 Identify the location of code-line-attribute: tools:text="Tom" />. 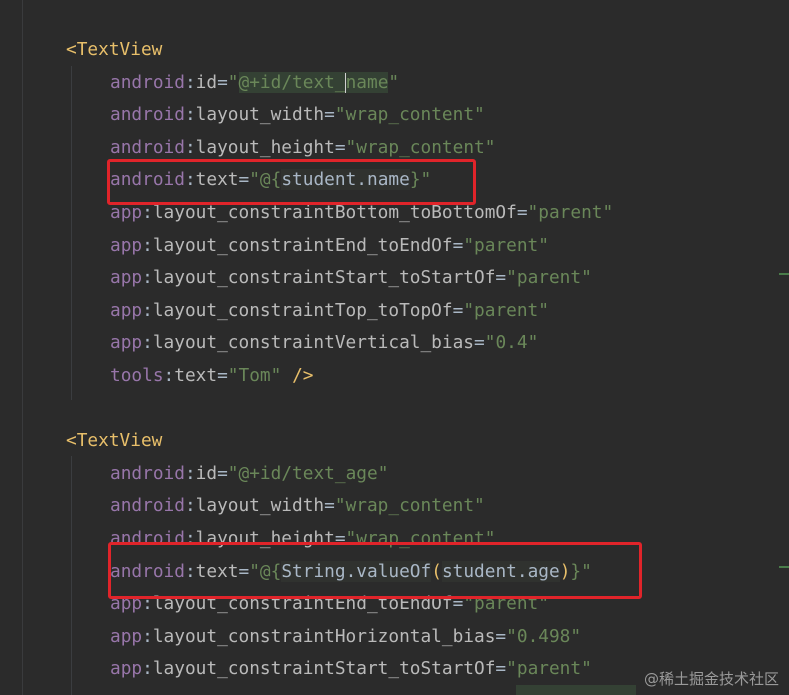
(211, 376).